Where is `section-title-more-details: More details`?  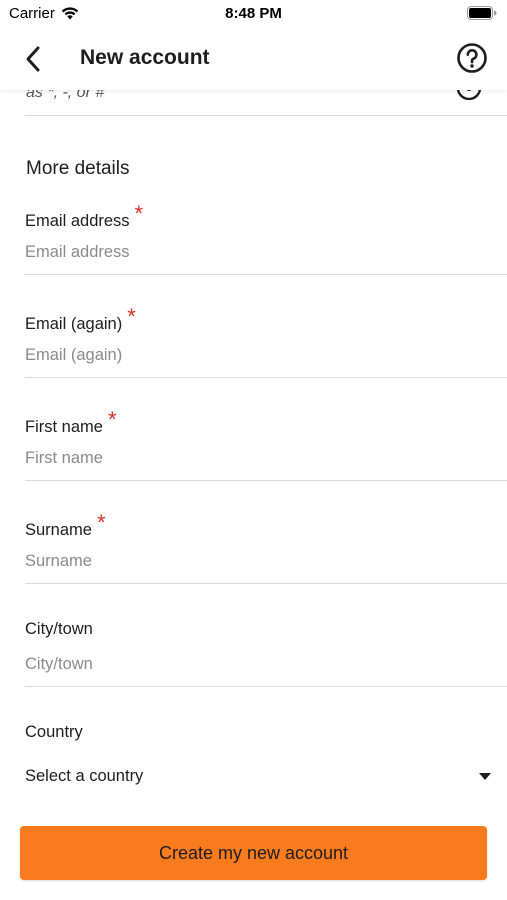 section-title-more-details: More details is located at coordinates (78, 168).